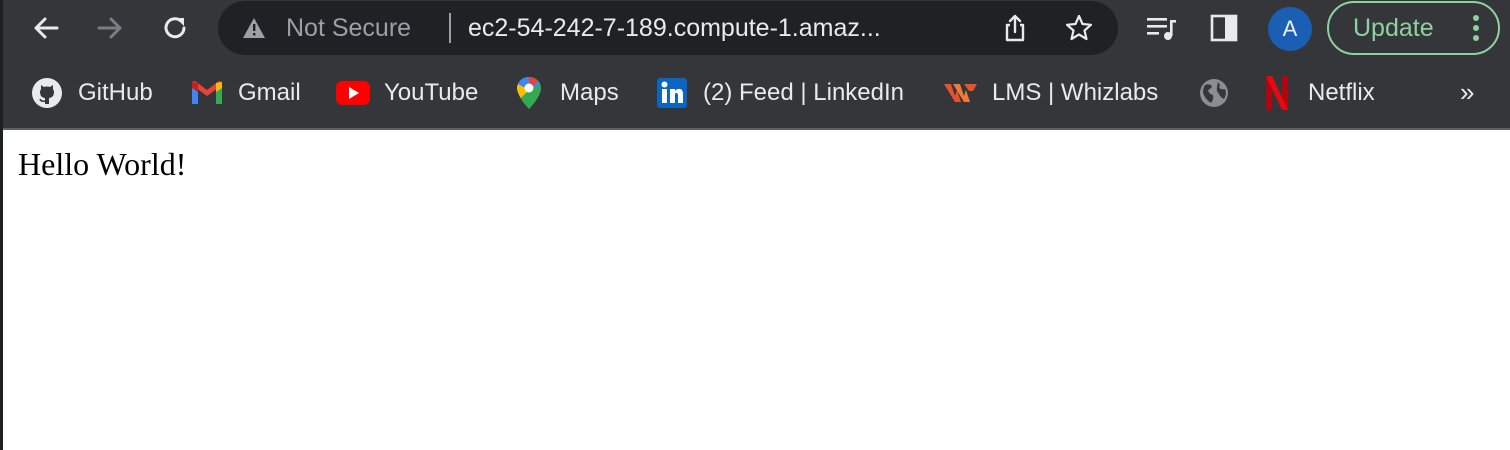 This screenshot has width=1510, height=450. Describe the element at coordinates (1075, 92) in the screenshot. I see `bookmark-label: LMS | Whizlabs` at that location.